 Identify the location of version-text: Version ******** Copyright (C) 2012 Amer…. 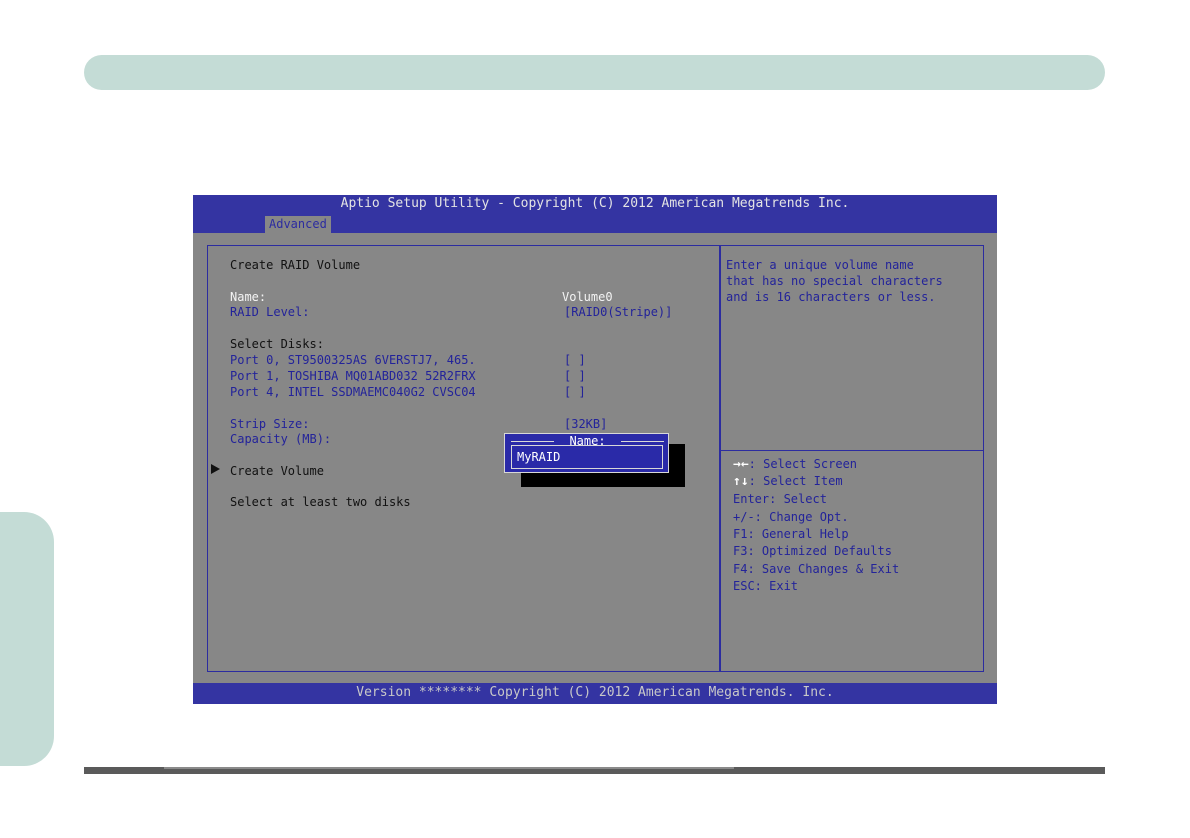
(595, 692).